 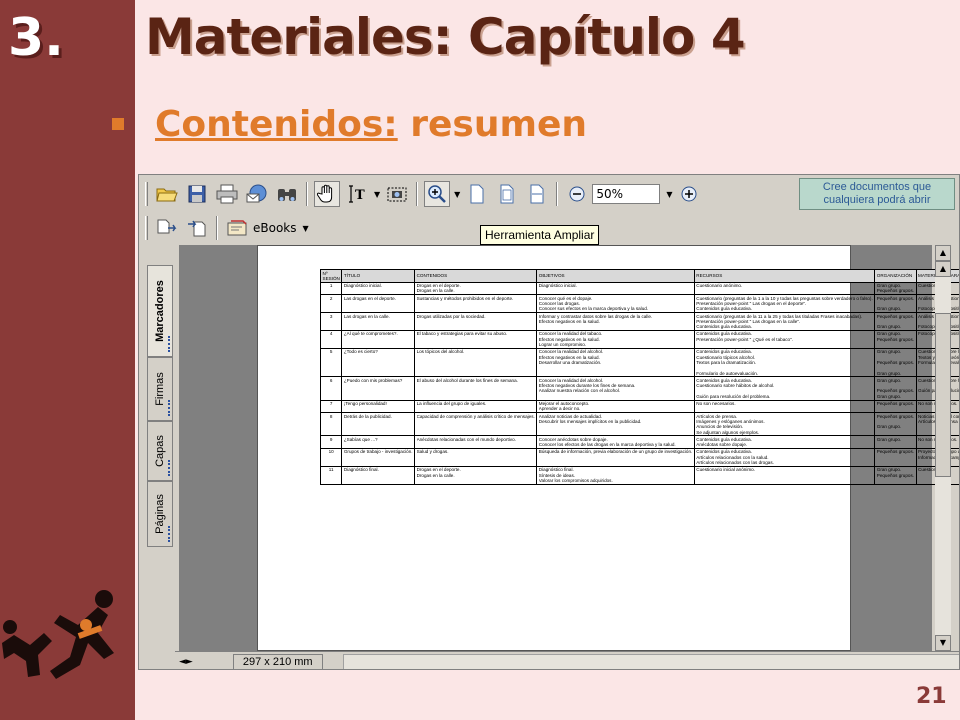 What do you see at coordinates (784, 475) in the screenshot?
I see `table-cell: Cuestionario inicial anónimo.` at bounding box center [784, 475].